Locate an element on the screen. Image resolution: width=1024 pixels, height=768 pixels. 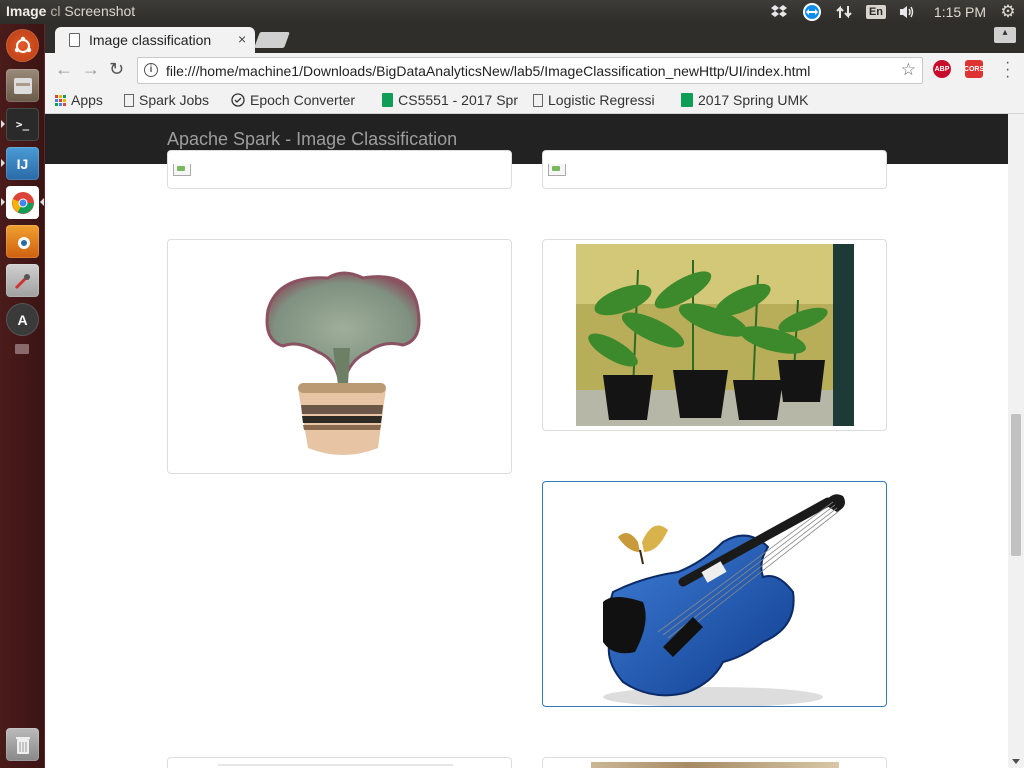
cannabis-plants-image is located at coordinates (715, 335).